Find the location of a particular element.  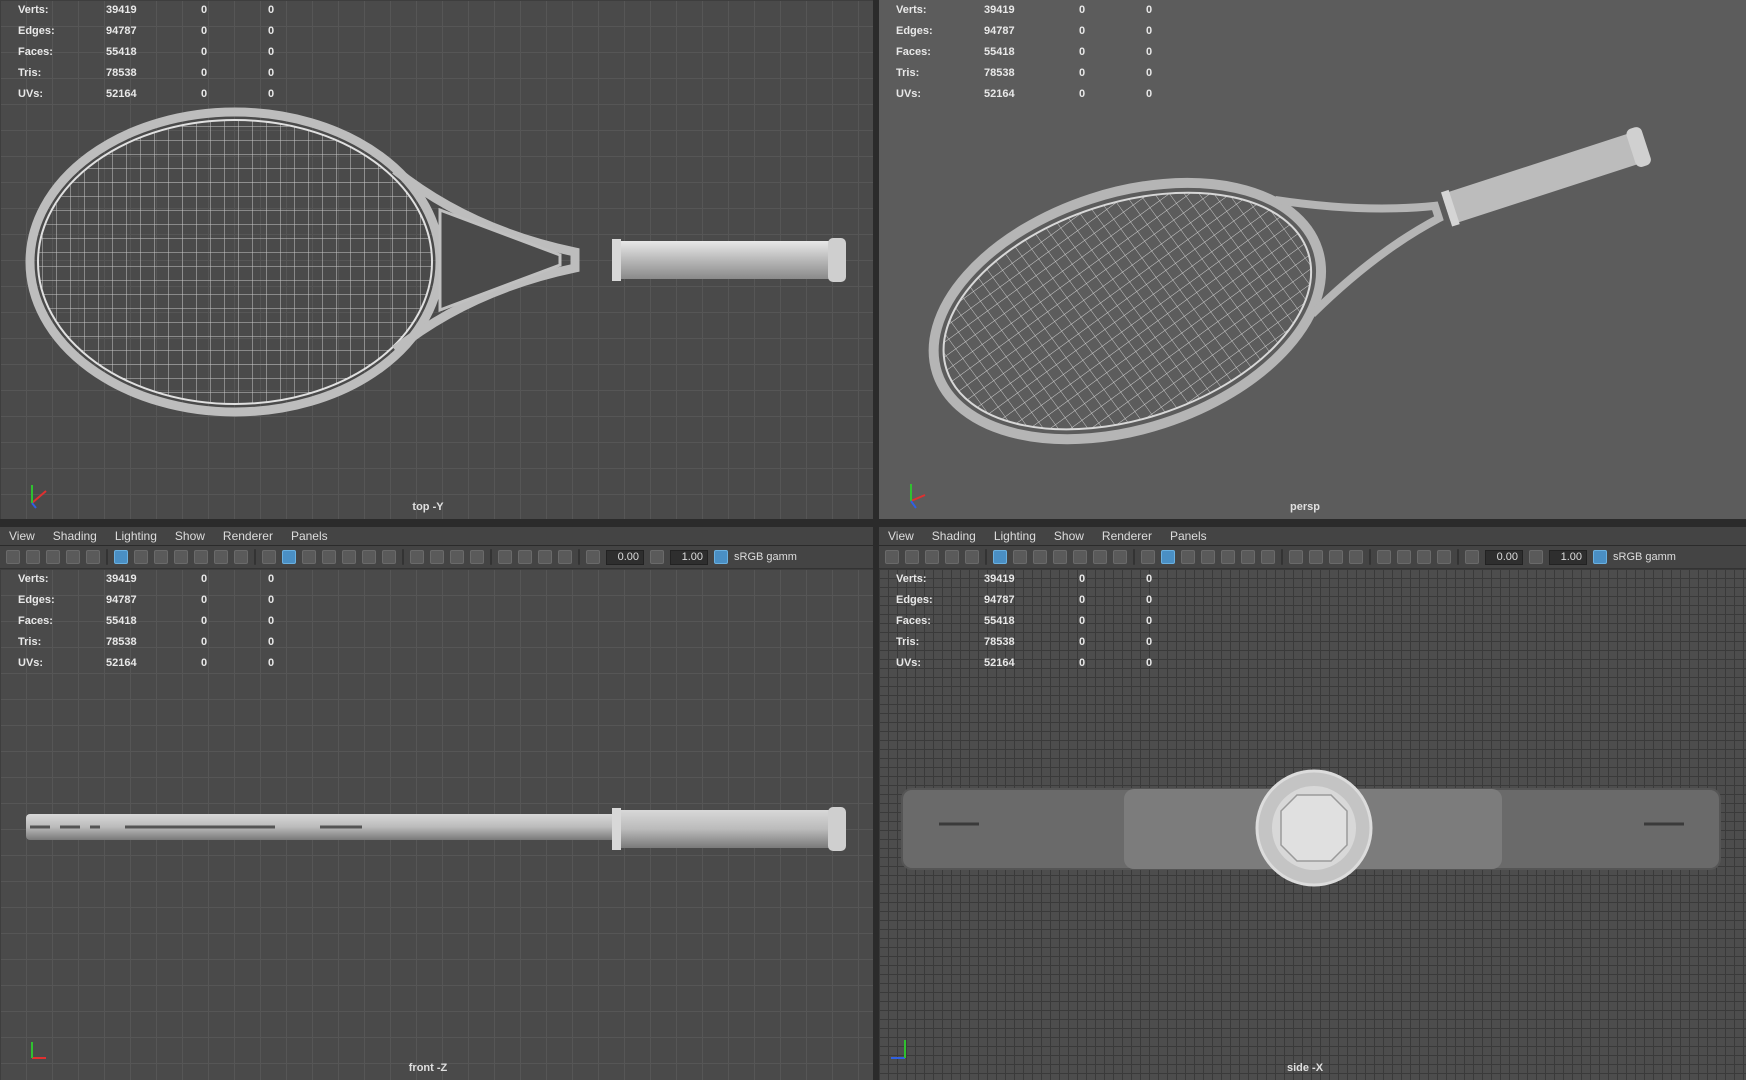

pane-divider-vertical is located at coordinates (876, 540).